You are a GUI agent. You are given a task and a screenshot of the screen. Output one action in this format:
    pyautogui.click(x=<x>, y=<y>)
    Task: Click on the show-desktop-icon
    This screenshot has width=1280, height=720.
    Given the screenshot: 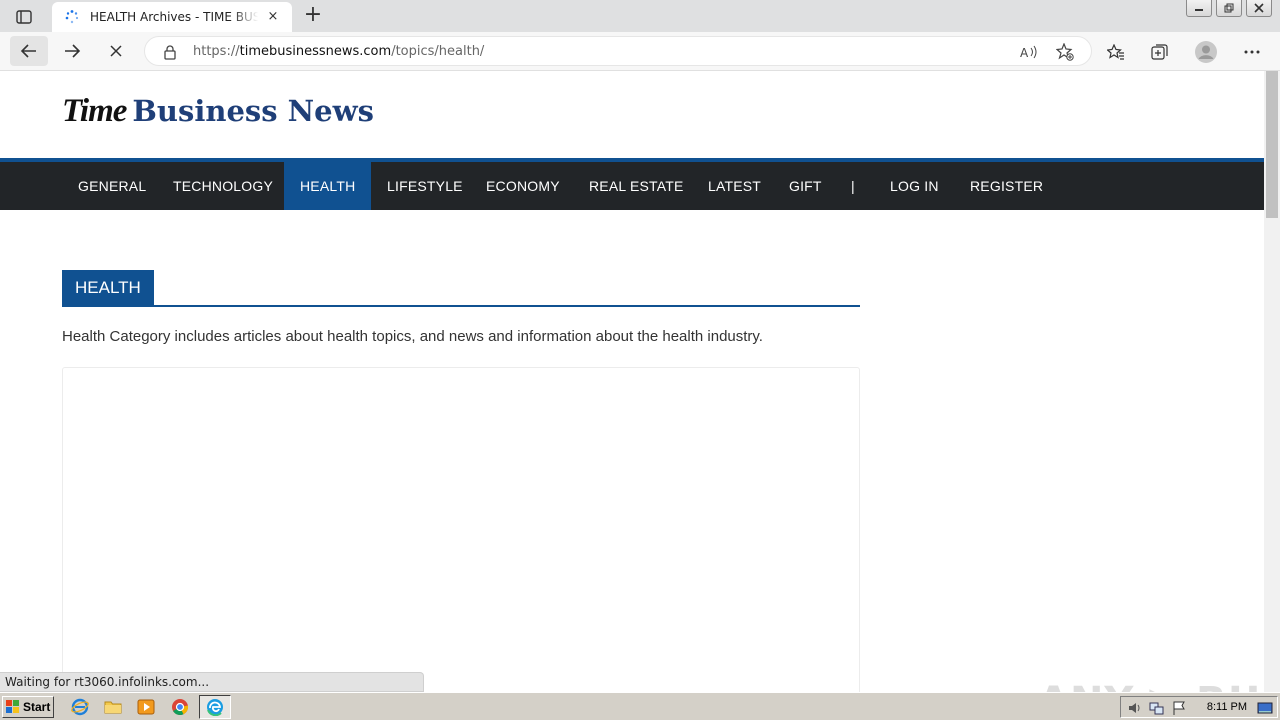 What is the action you would take?
    pyautogui.click(x=1265, y=708)
    